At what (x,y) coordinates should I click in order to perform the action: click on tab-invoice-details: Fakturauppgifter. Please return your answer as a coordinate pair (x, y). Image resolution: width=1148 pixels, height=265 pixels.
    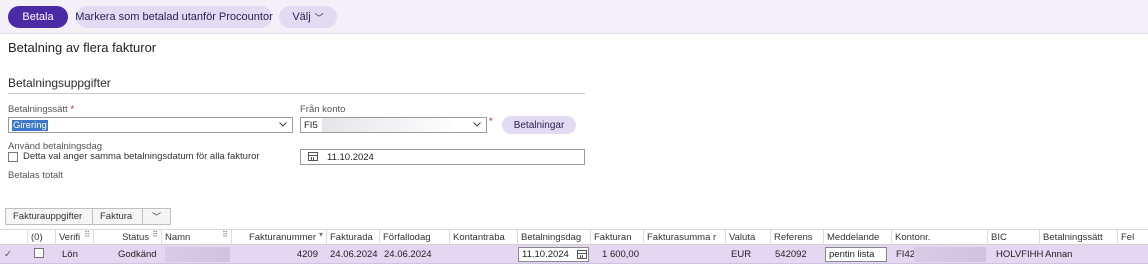
    Looking at the image, I should click on (49, 216).